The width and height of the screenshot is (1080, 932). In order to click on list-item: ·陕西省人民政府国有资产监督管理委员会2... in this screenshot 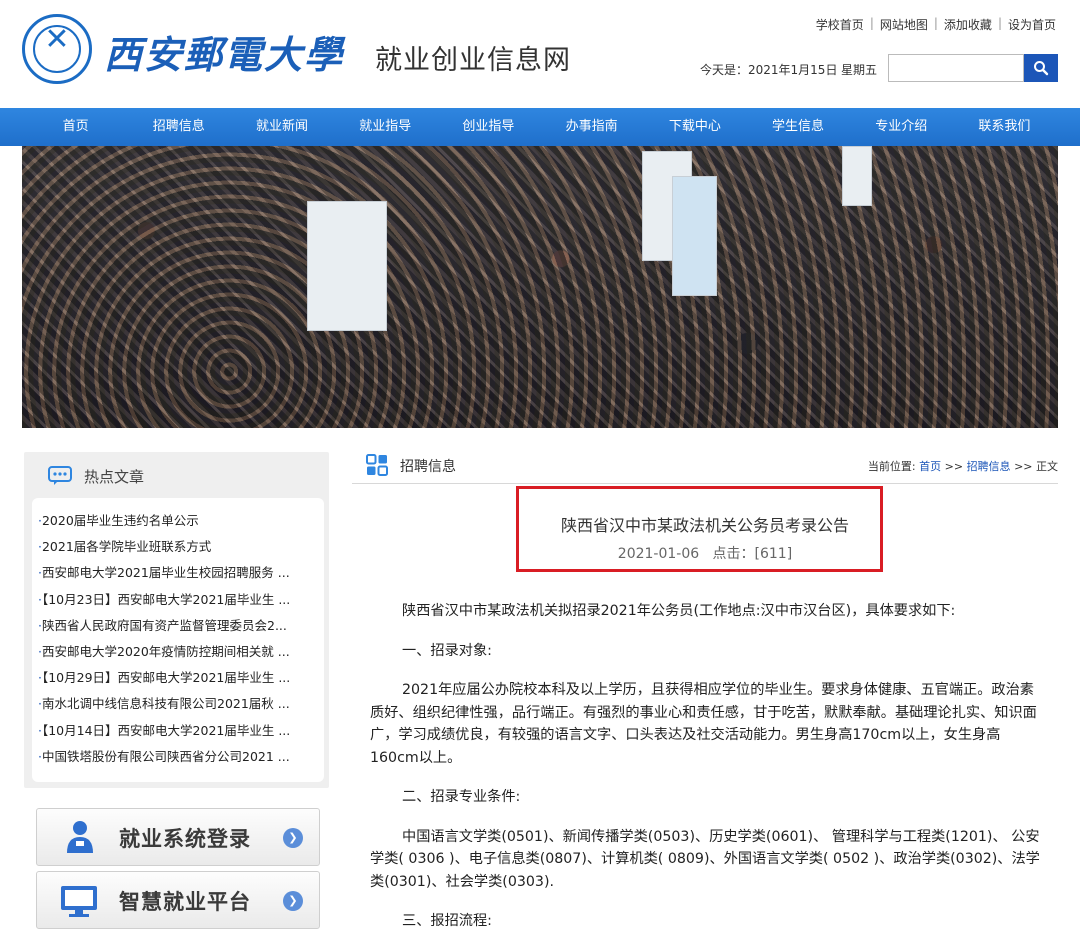, I will do `click(178, 626)`.